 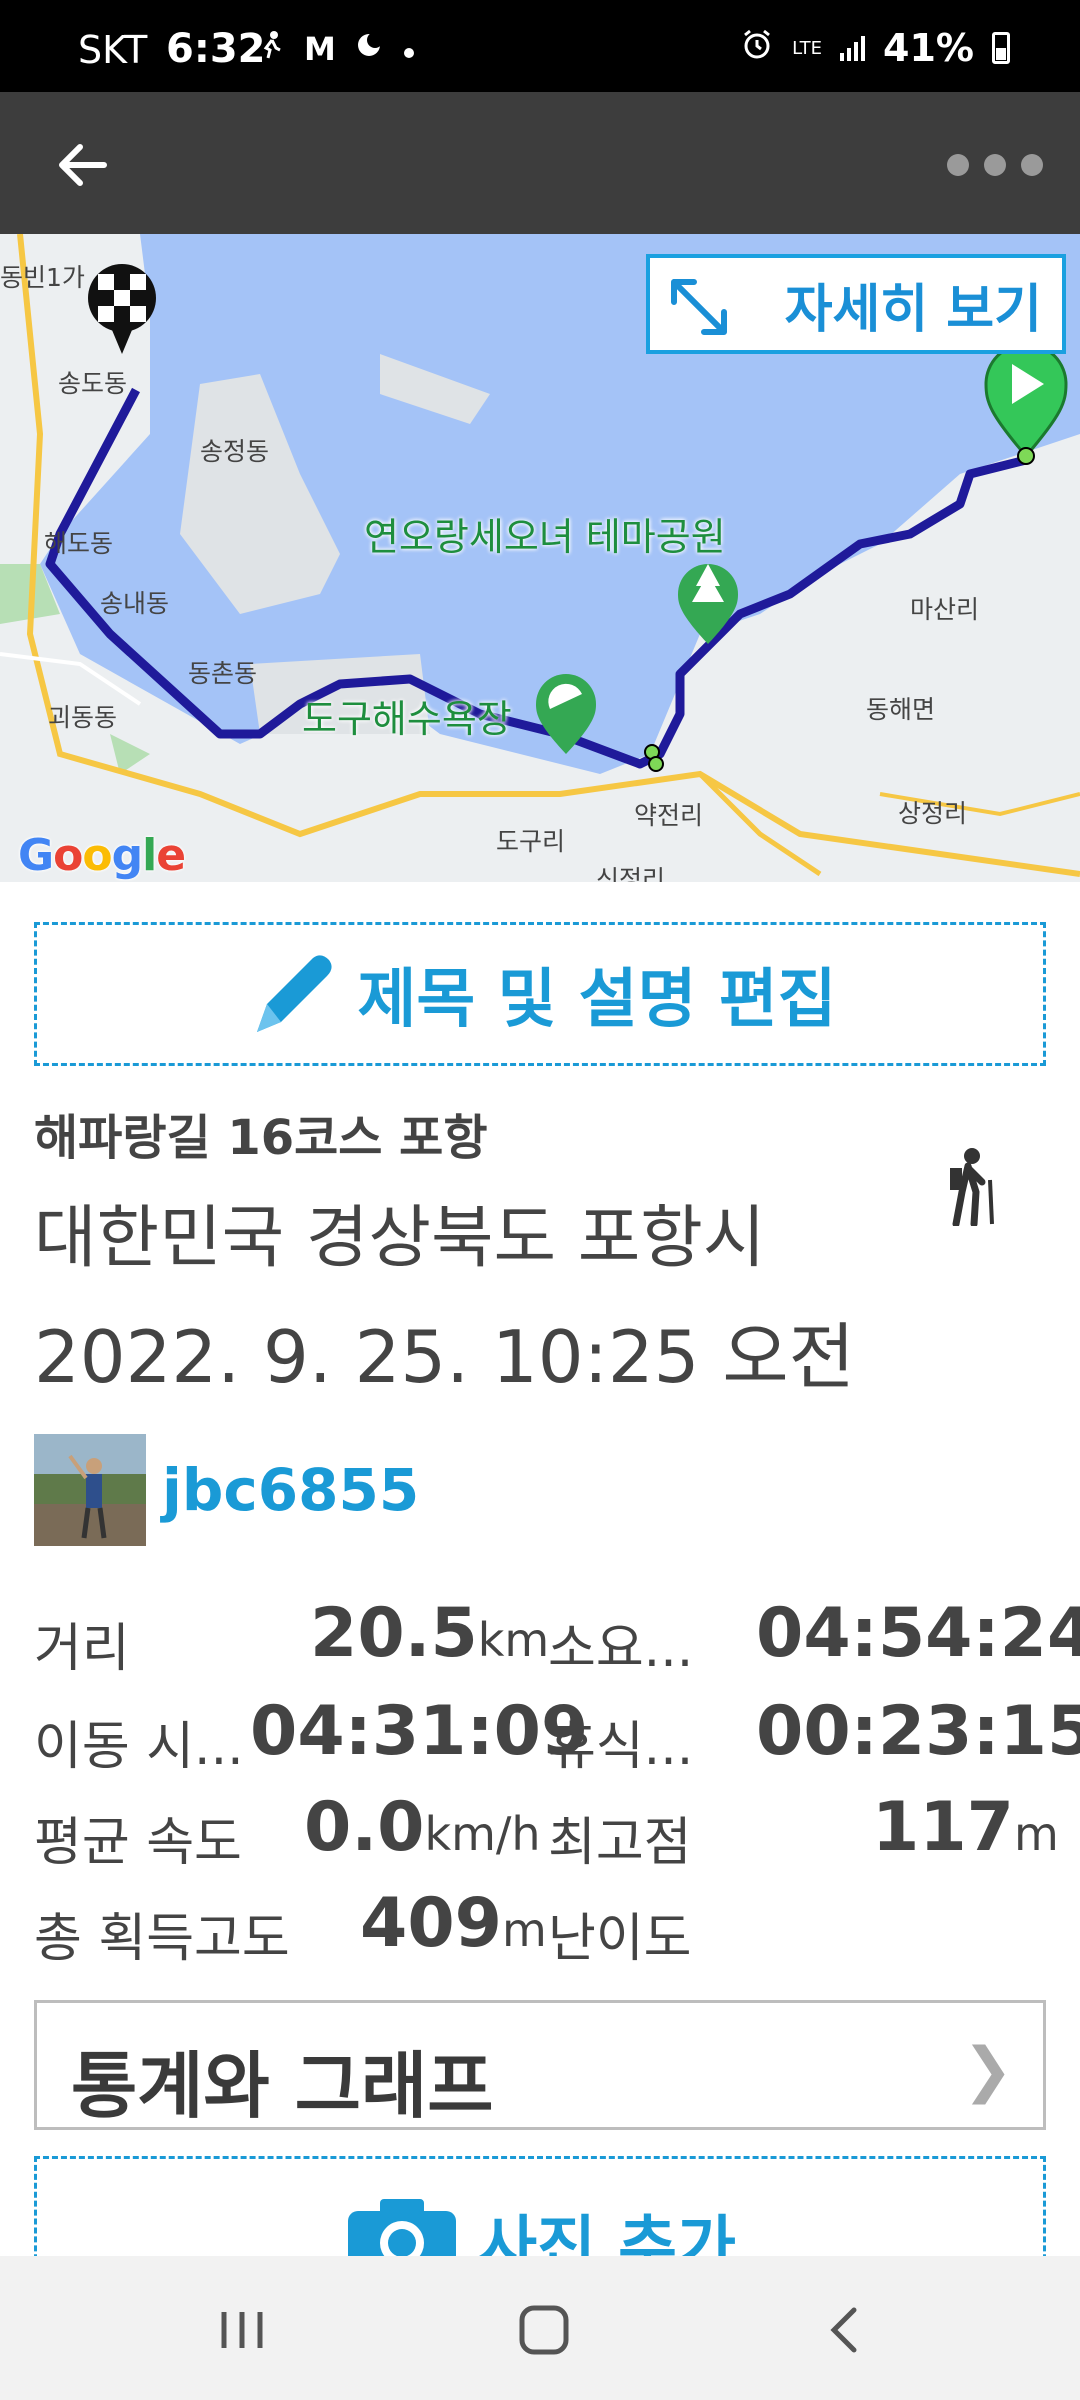 I want to click on statistics-label: 통계와 그래프, so click(x=282, y=2086).